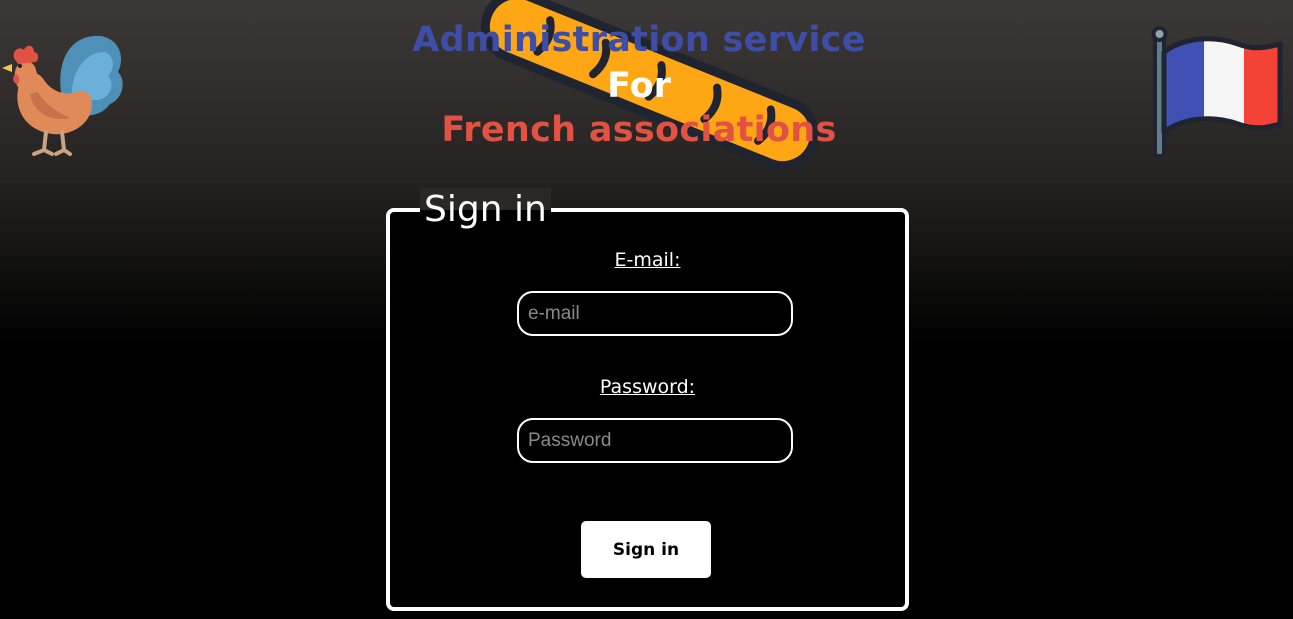 Image resolution: width=1293 pixels, height=619 pixels. Describe the element at coordinates (639, 40) in the screenshot. I see `title-line-administration: Administration service` at that location.